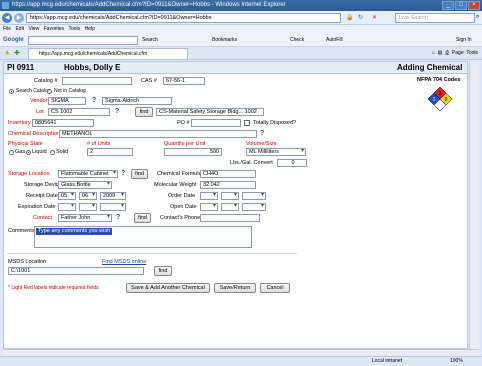  I want to click on state-gas-radio, so click(11, 152).